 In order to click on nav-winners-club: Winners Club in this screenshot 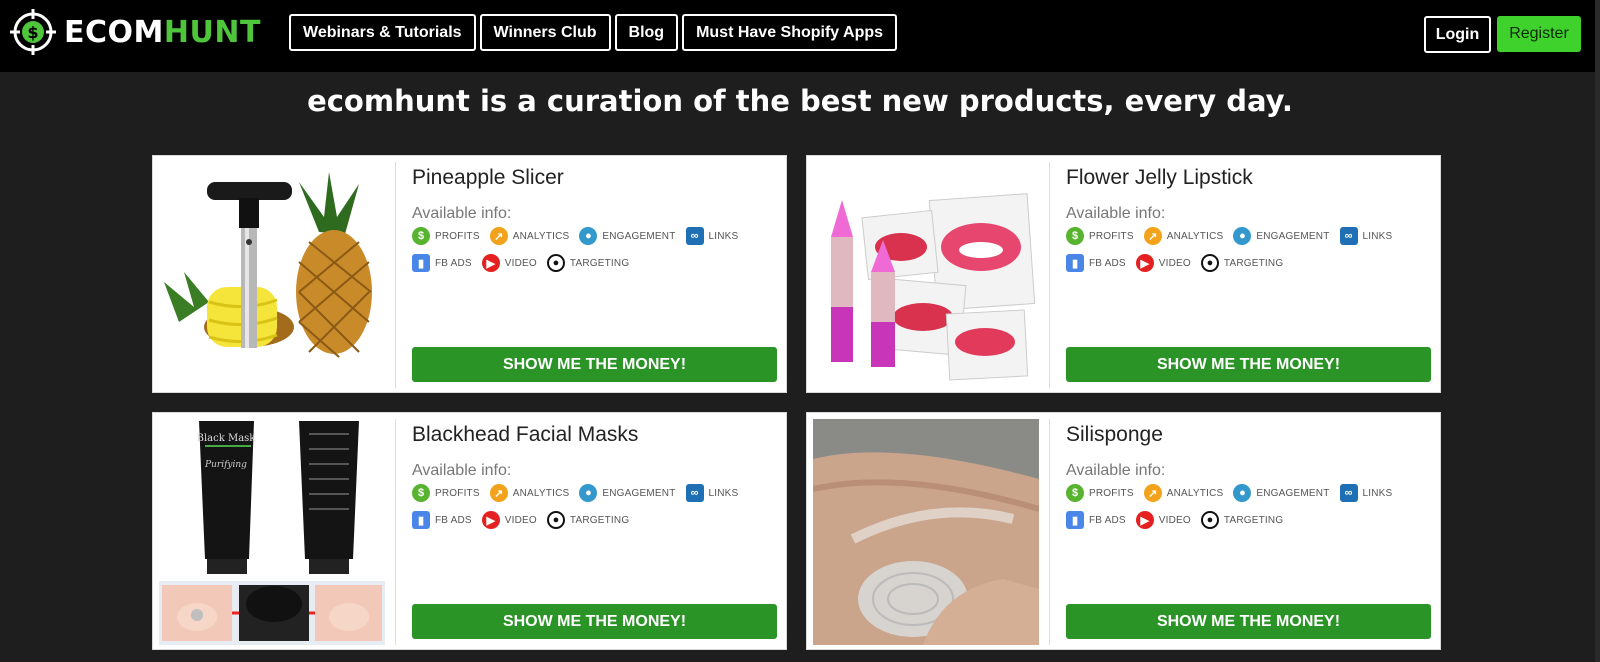, I will do `click(545, 32)`.